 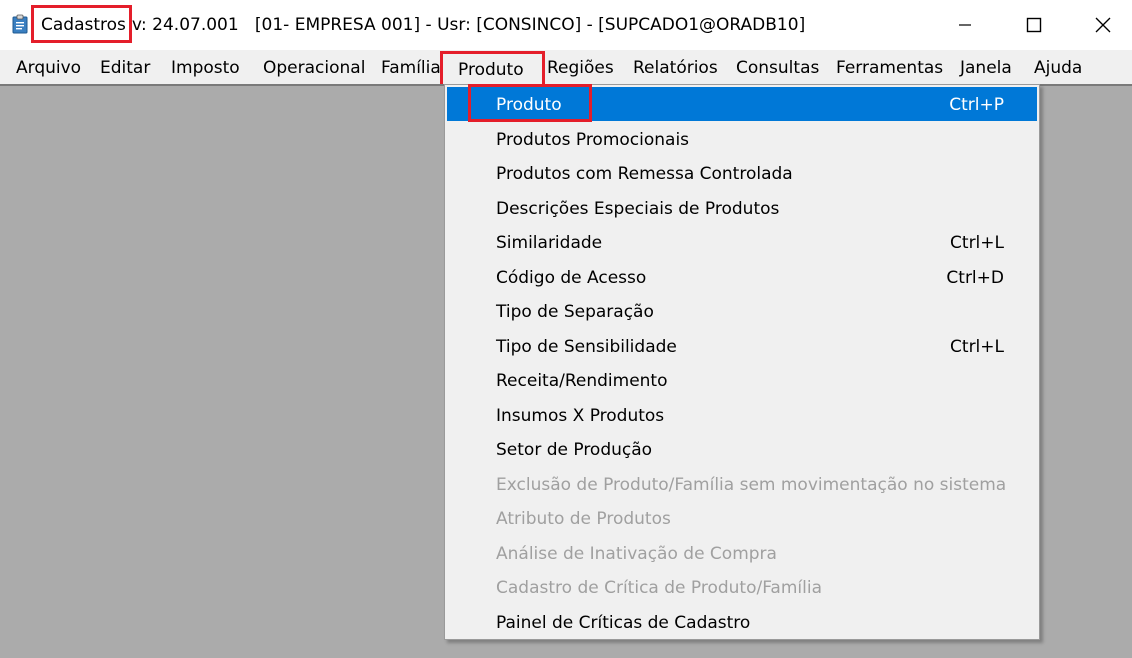 What do you see at coordinates (20, 24) in the screenshot?
I see `clipboard-icon` at bounding box center [20, 24].